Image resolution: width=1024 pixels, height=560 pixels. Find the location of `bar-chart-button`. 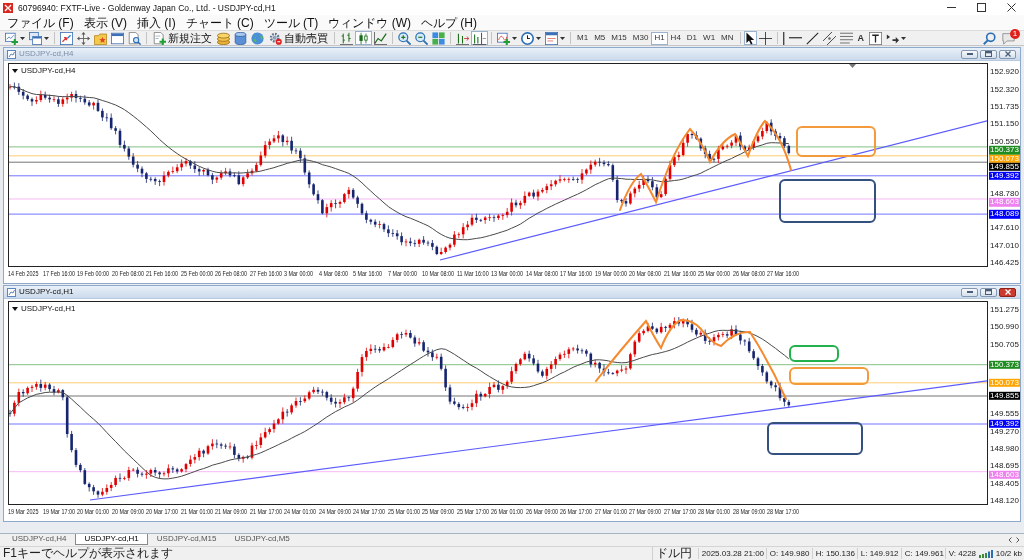

bar-chart-button is located at coordinates (346, 38).